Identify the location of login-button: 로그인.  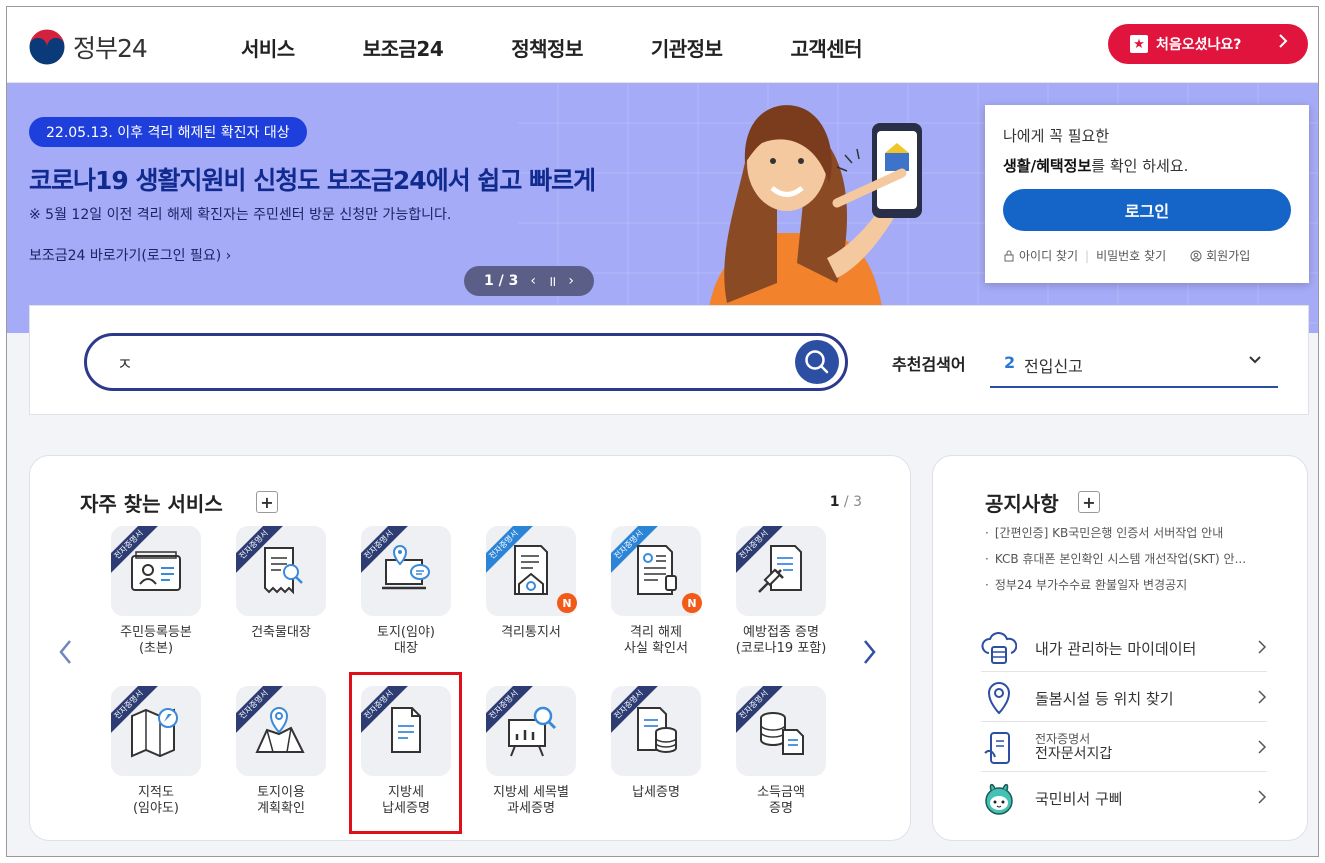
(1147, 210).